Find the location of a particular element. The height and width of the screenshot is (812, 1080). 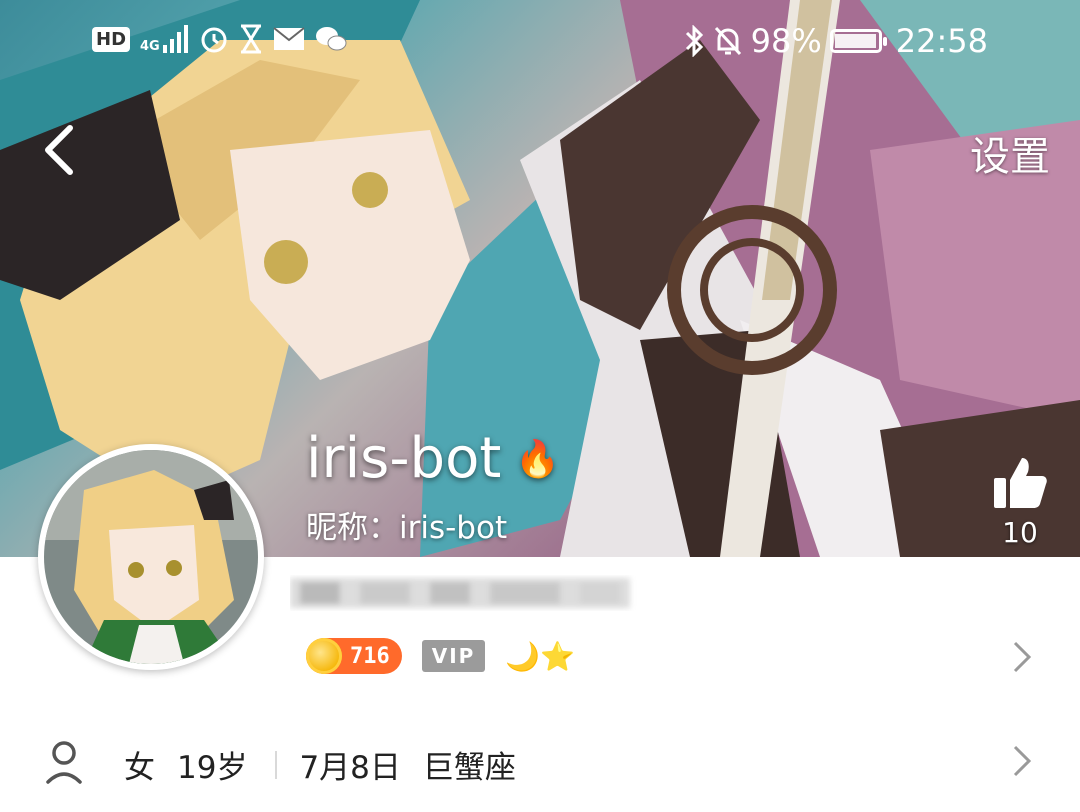

network-label: 4G is located at coordinates (150, 46).